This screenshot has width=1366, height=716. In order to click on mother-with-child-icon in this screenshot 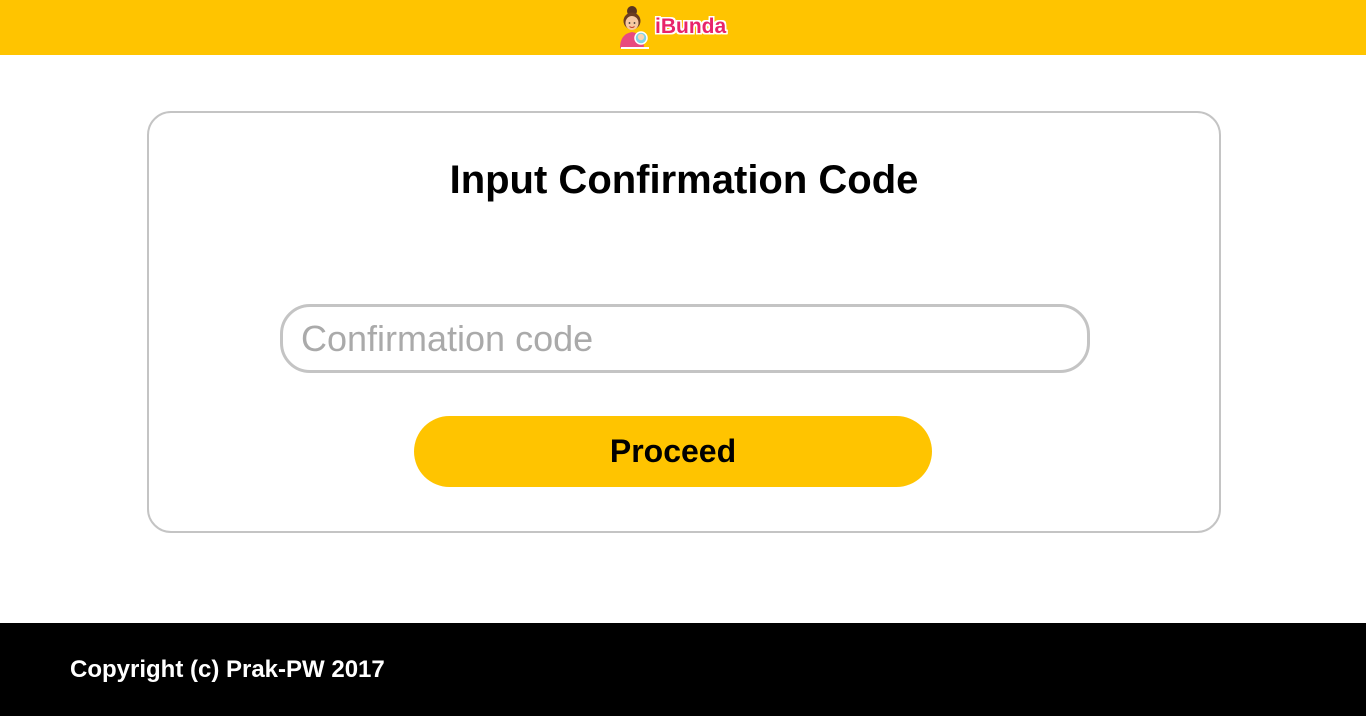, I will do `click(635, 27)`.